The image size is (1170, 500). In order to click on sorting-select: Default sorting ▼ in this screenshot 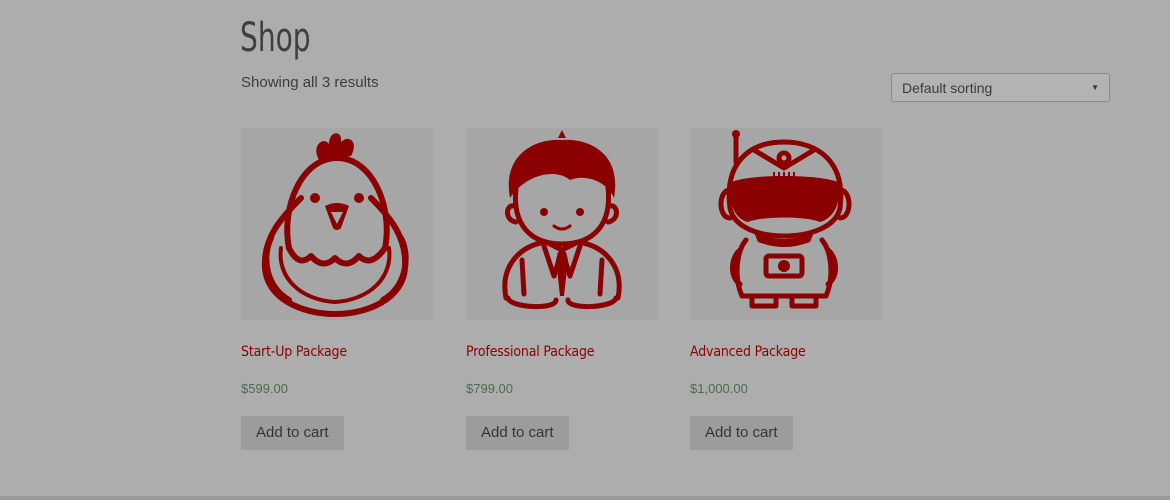, I will do `click(1000, 87)`.